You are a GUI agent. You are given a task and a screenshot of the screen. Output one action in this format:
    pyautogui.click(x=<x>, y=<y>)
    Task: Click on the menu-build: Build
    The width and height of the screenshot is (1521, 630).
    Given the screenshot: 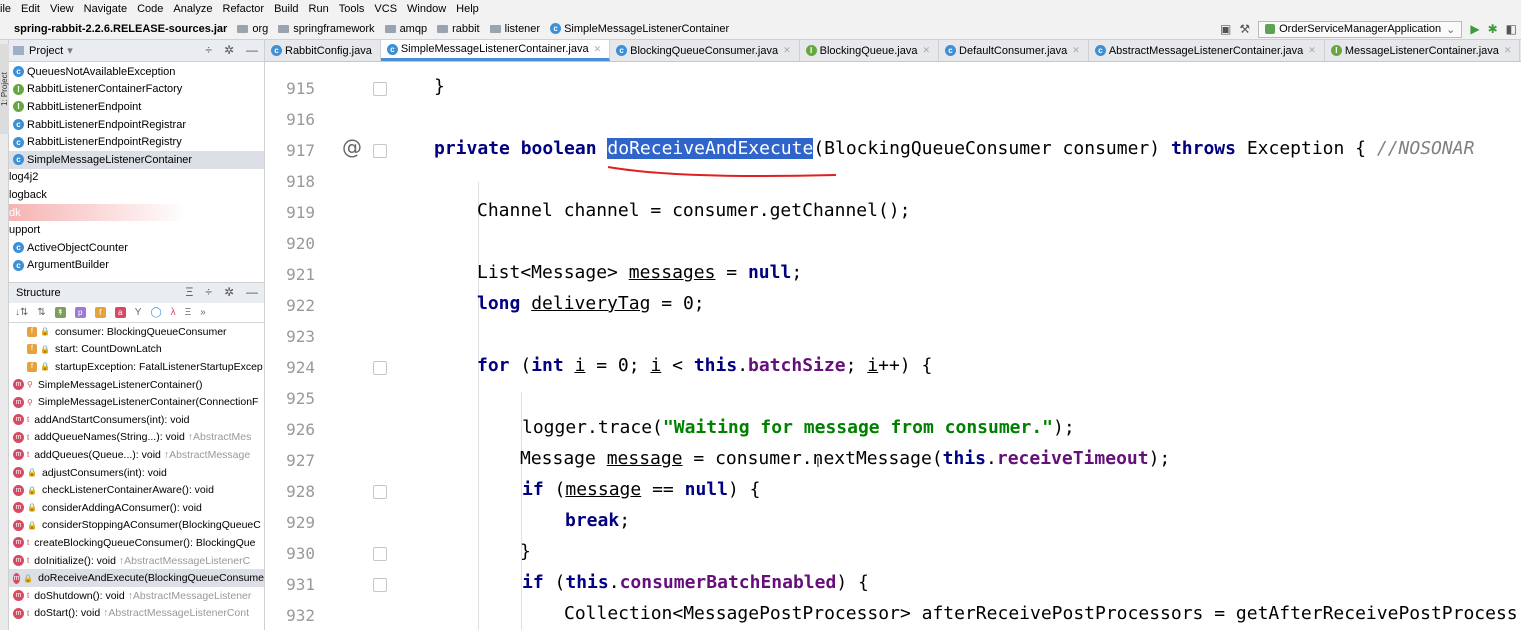 What is the action you would take?
    pyautogui.click(x=286, y=9)
    